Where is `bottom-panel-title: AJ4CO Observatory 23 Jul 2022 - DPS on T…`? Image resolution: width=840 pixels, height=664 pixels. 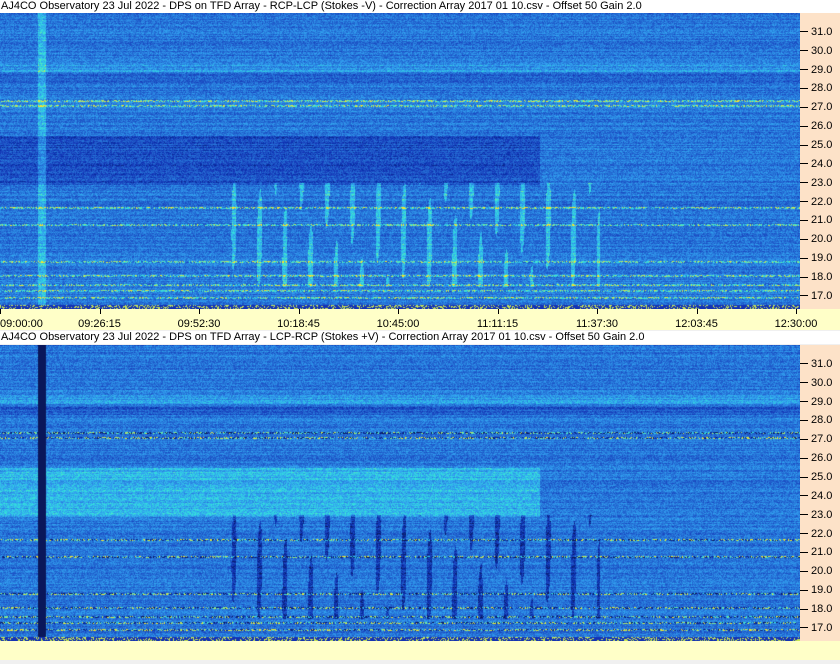 bottom-panel-title: AJ4CO Observatory 23 Jul 2022 - DPS on T… is located at coordinates (420, 337).